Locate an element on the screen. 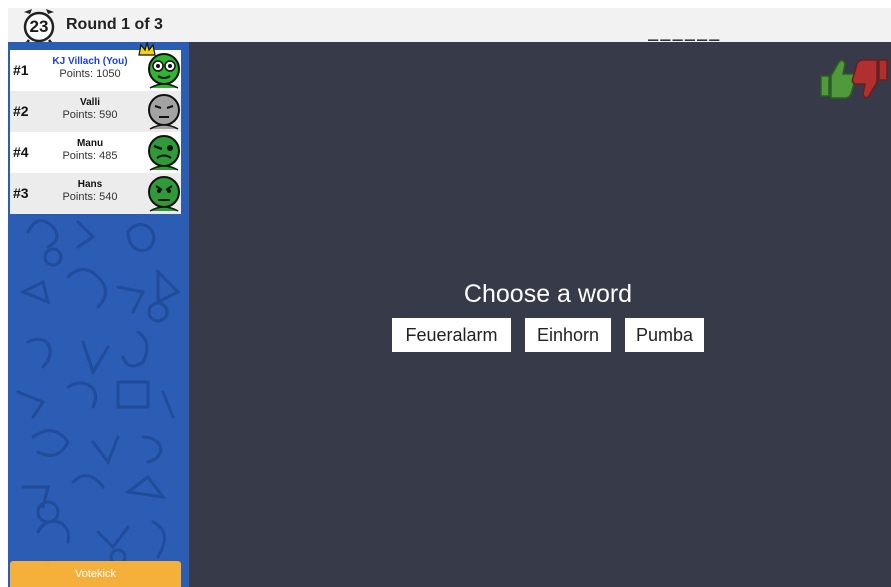 Image resolution: width=891 pixels, height=587 pixels. top-bar: 23 Round 1 of 3 ______ is located at coordinates (449, 27).